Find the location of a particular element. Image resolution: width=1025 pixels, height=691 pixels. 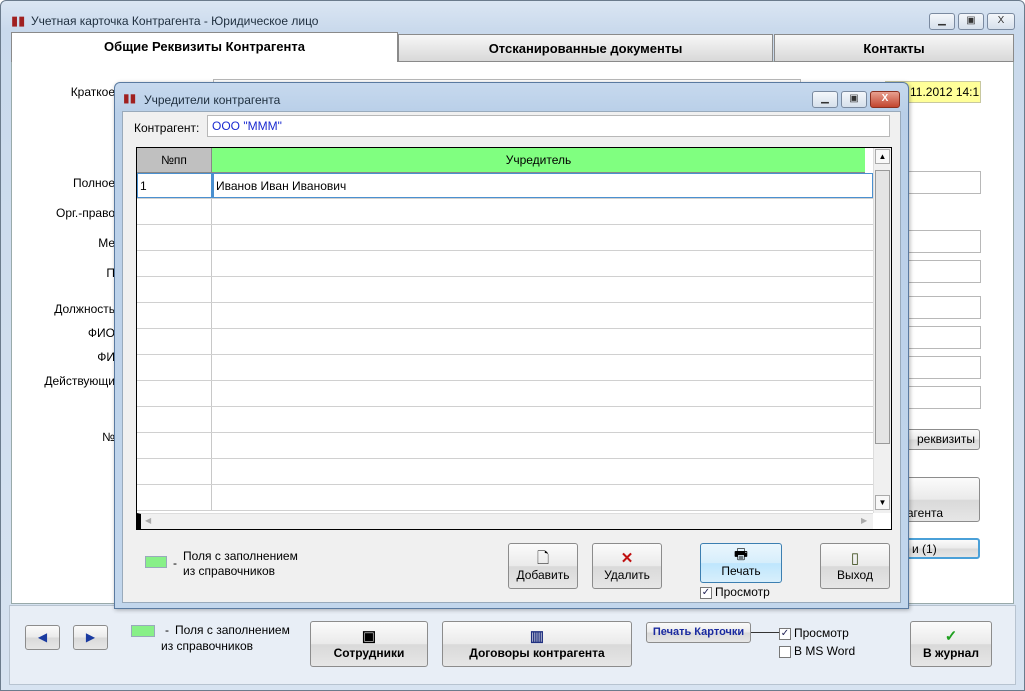

ms-word-checkbox: В MS Word is located at coordinates (817, 651).